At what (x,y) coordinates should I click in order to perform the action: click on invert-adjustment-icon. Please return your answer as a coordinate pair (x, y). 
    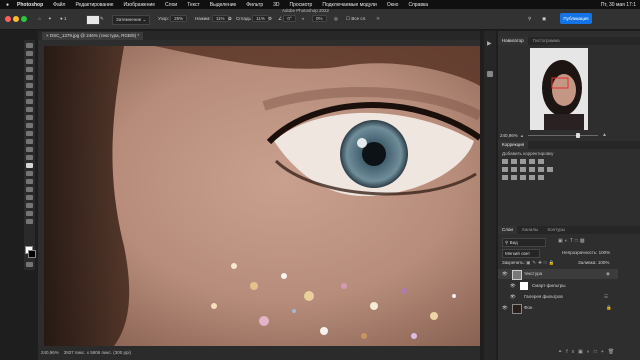
    Looking at the image, I should click on (505, 177).